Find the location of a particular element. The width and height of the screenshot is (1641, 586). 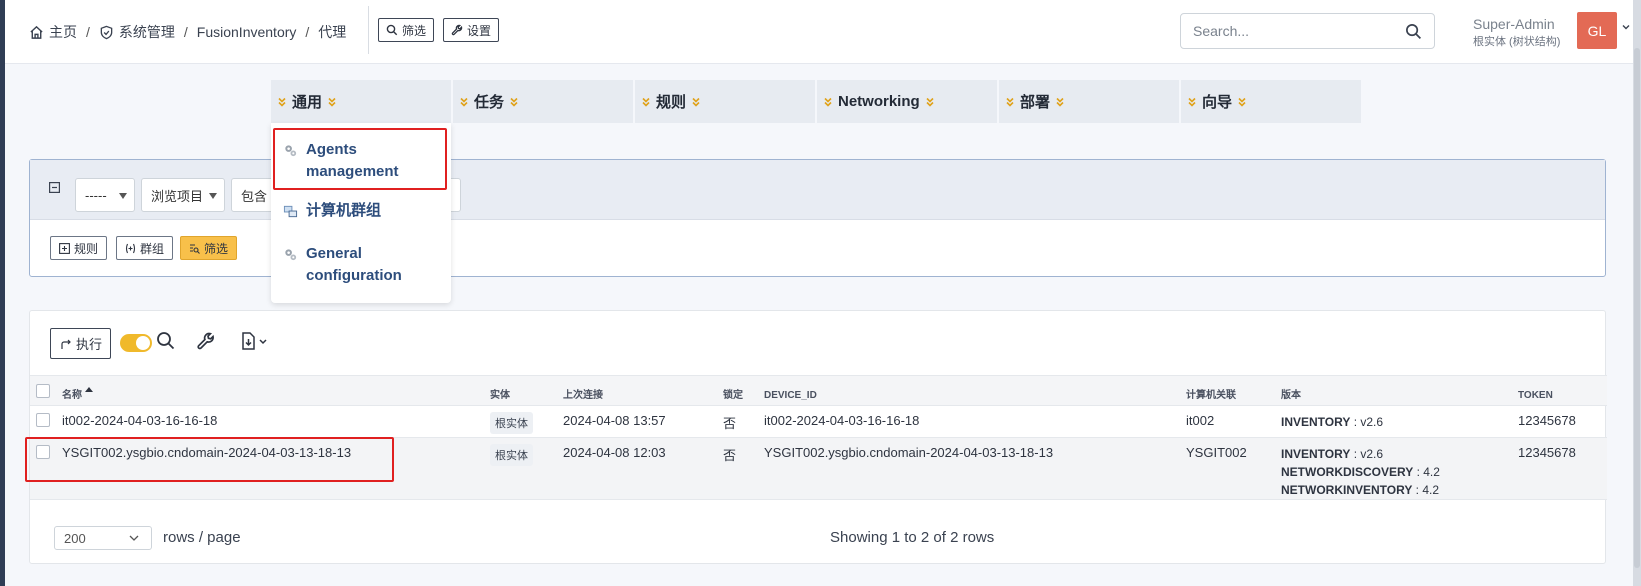

add-rule-button: 规则 is located at coordinates (79, 248).